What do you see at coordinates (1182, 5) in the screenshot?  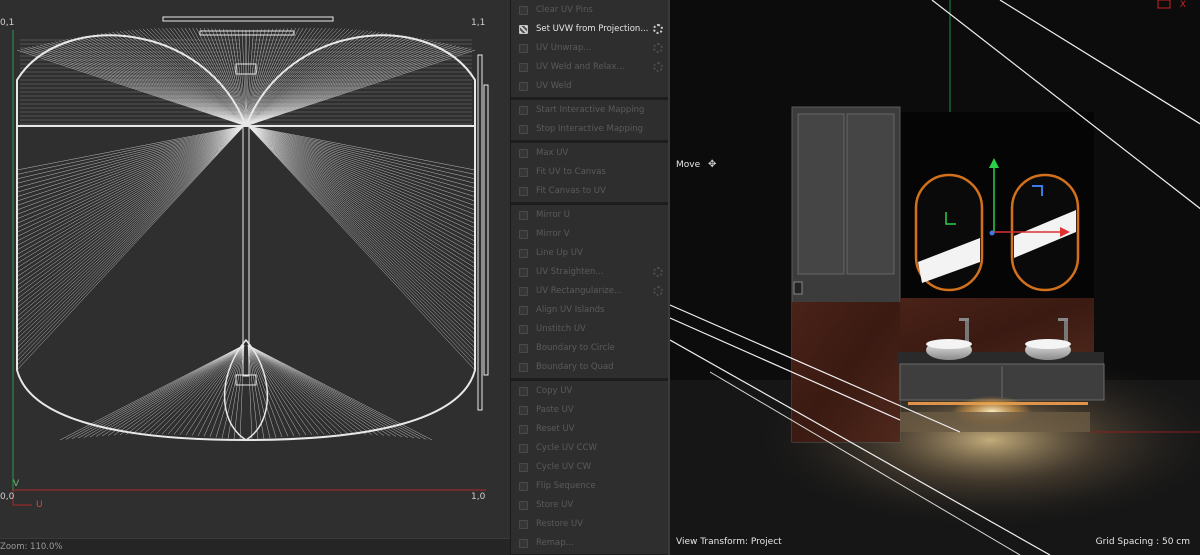 I see `viewport-axis-x-label: X` at bounding box center [1182, 5].